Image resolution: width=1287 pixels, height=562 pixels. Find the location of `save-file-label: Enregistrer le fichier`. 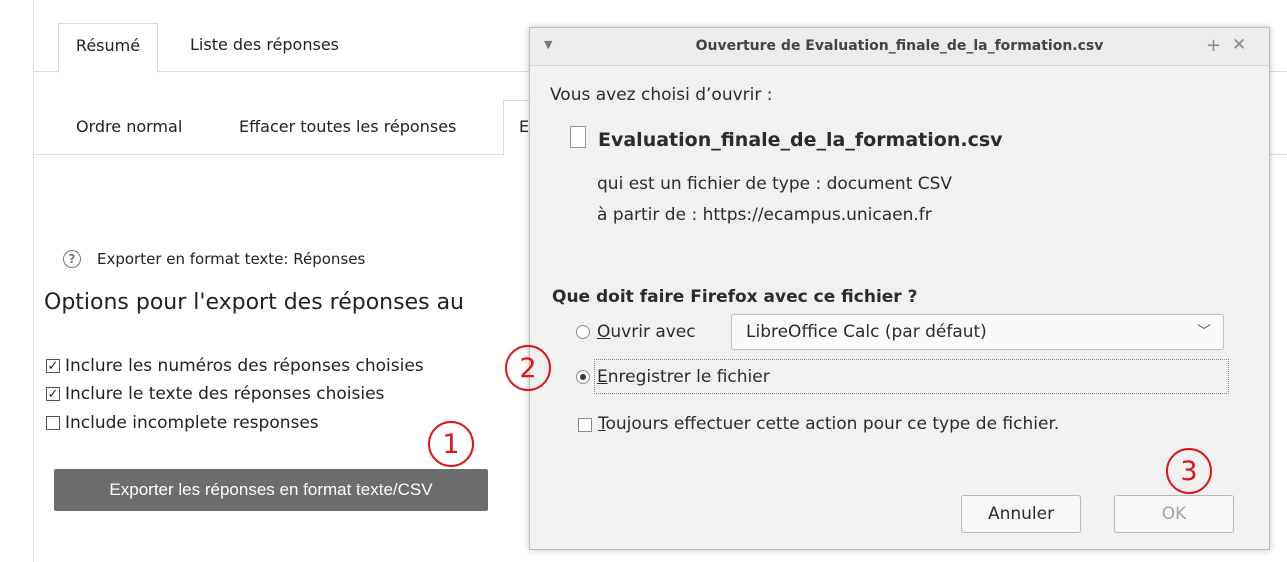

save-file-label: Enregistrer le fichier is located at coordinates (683, 377).